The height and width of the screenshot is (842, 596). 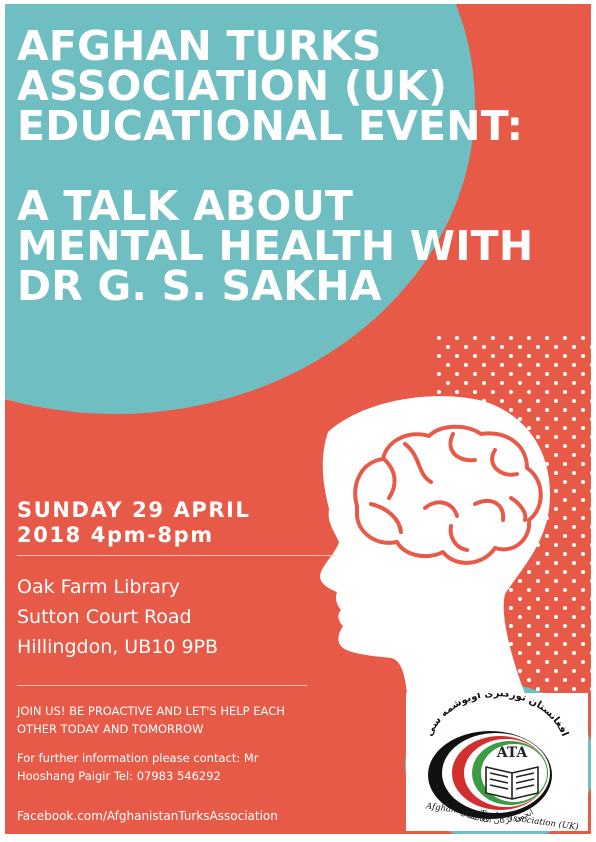 I want to click on headline-line: EDUCATIONAL EVENT:, so click(x=270, y=126).